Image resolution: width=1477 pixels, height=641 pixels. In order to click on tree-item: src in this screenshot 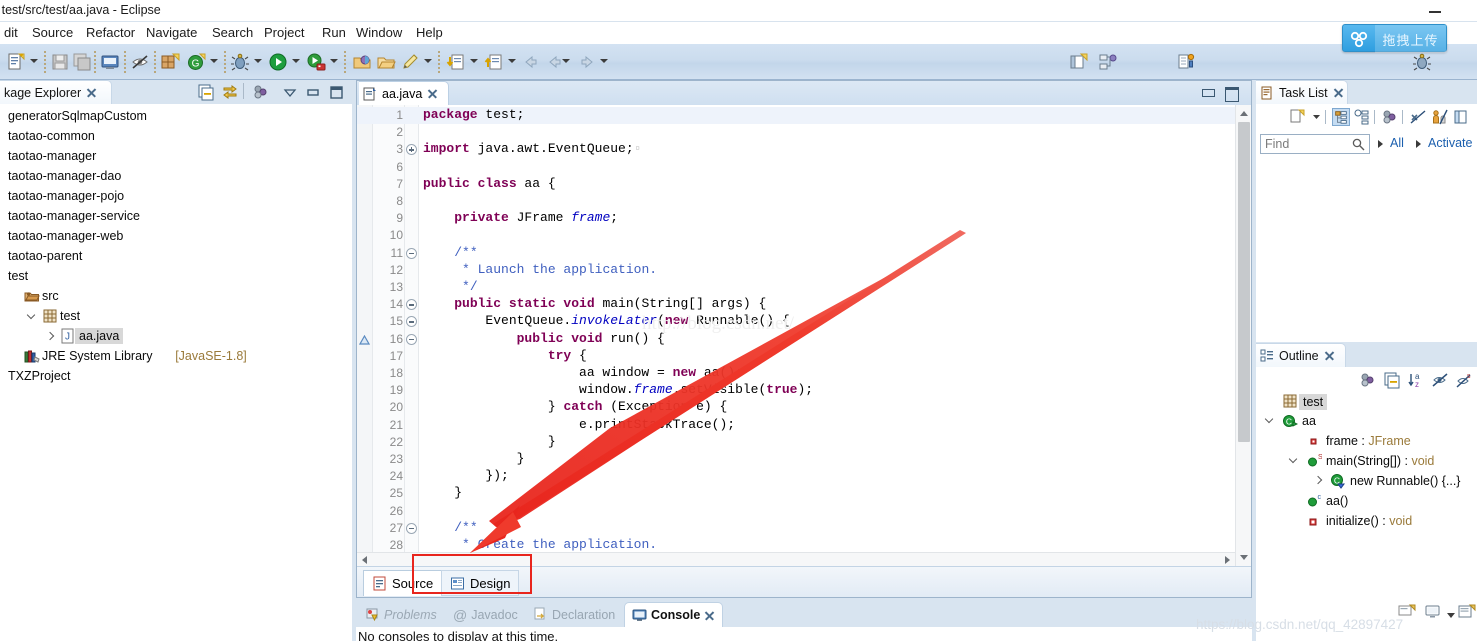, I will do `click(176, 296)`.